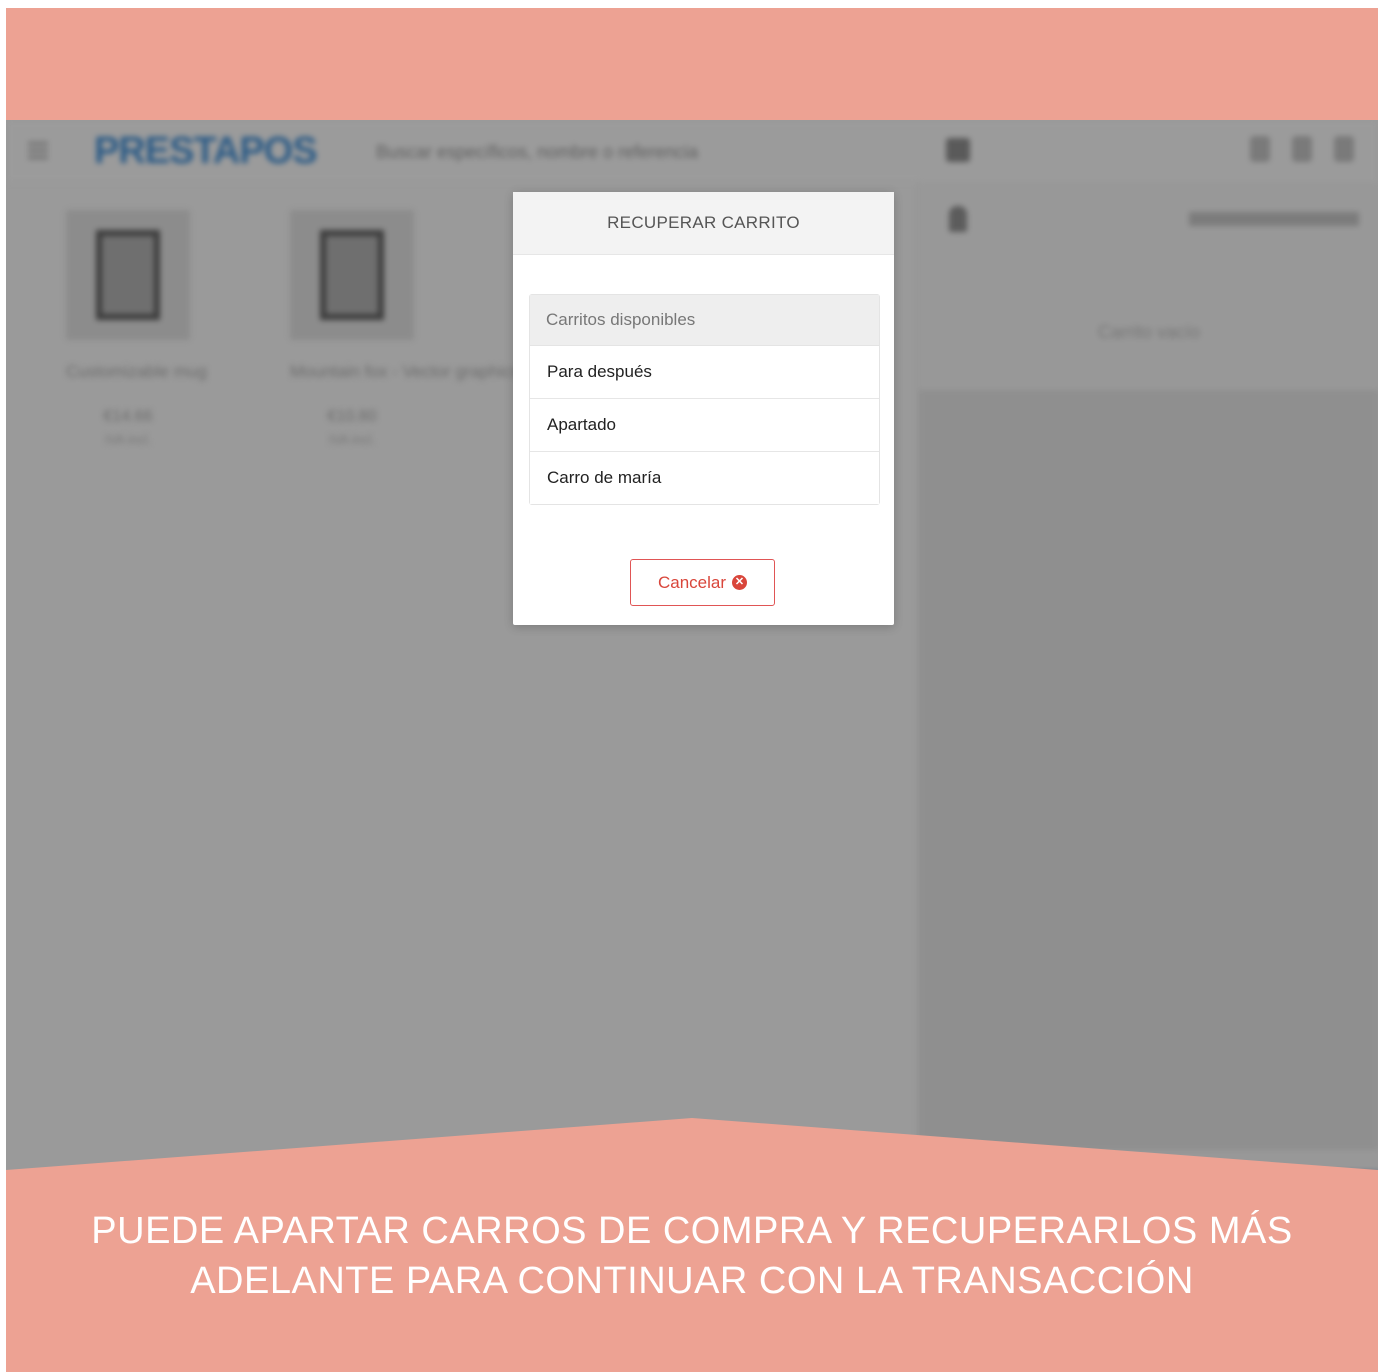 The height and width of the screenshot is (1372, 1384). I want to click on cart-list-header: Carritos disponibles, so click(704, 320).